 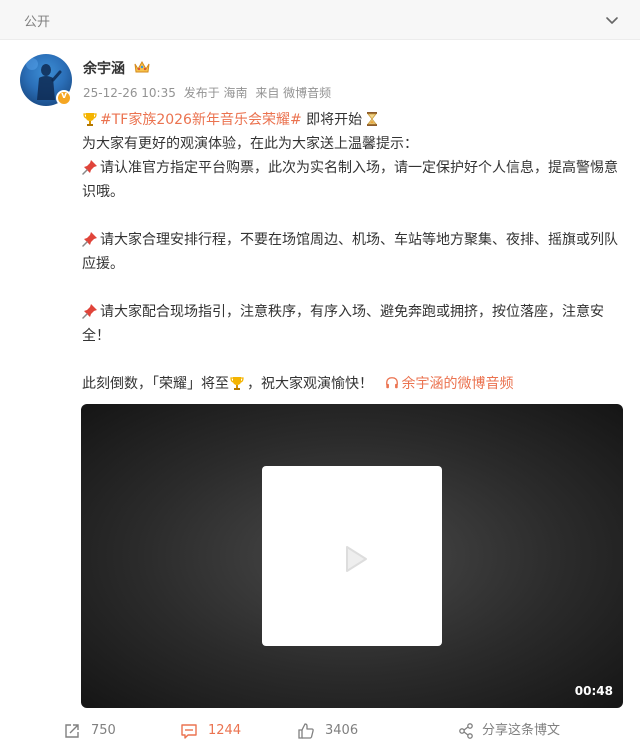 I want to click on tip-3: 请大家配合现场指引，注意秩序，有序入场、避免奔跑或拥挤，按位落座，注意安全！, so click(x=352, y=324).